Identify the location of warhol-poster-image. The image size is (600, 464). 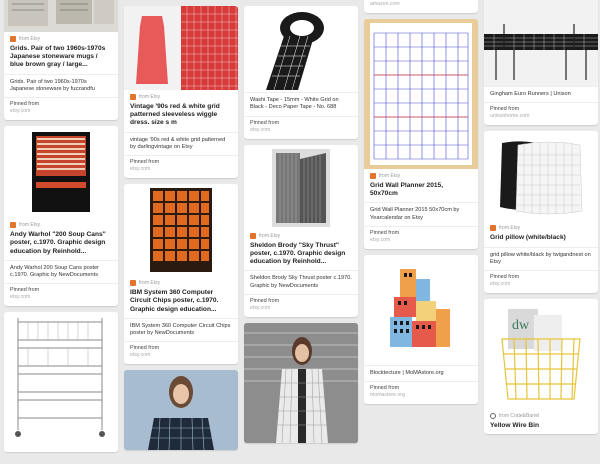
(61, 172).